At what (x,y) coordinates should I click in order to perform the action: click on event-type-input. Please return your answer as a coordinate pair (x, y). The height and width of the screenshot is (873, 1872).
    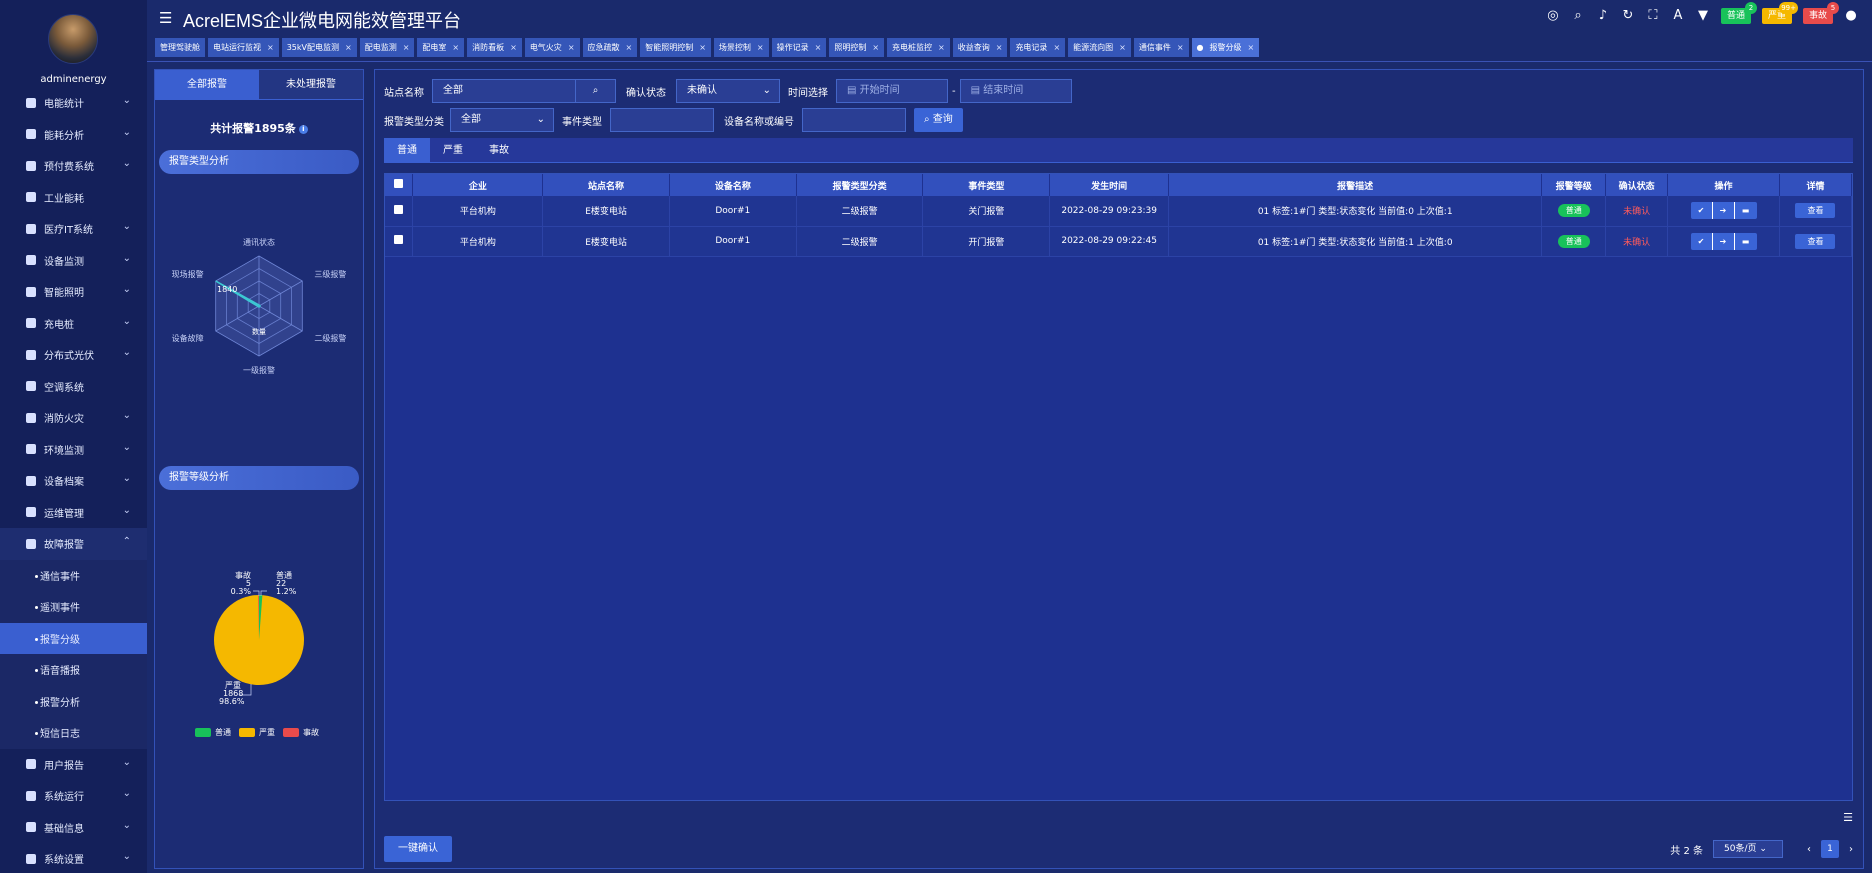
    Looking at the image, I should click on (662, 120).